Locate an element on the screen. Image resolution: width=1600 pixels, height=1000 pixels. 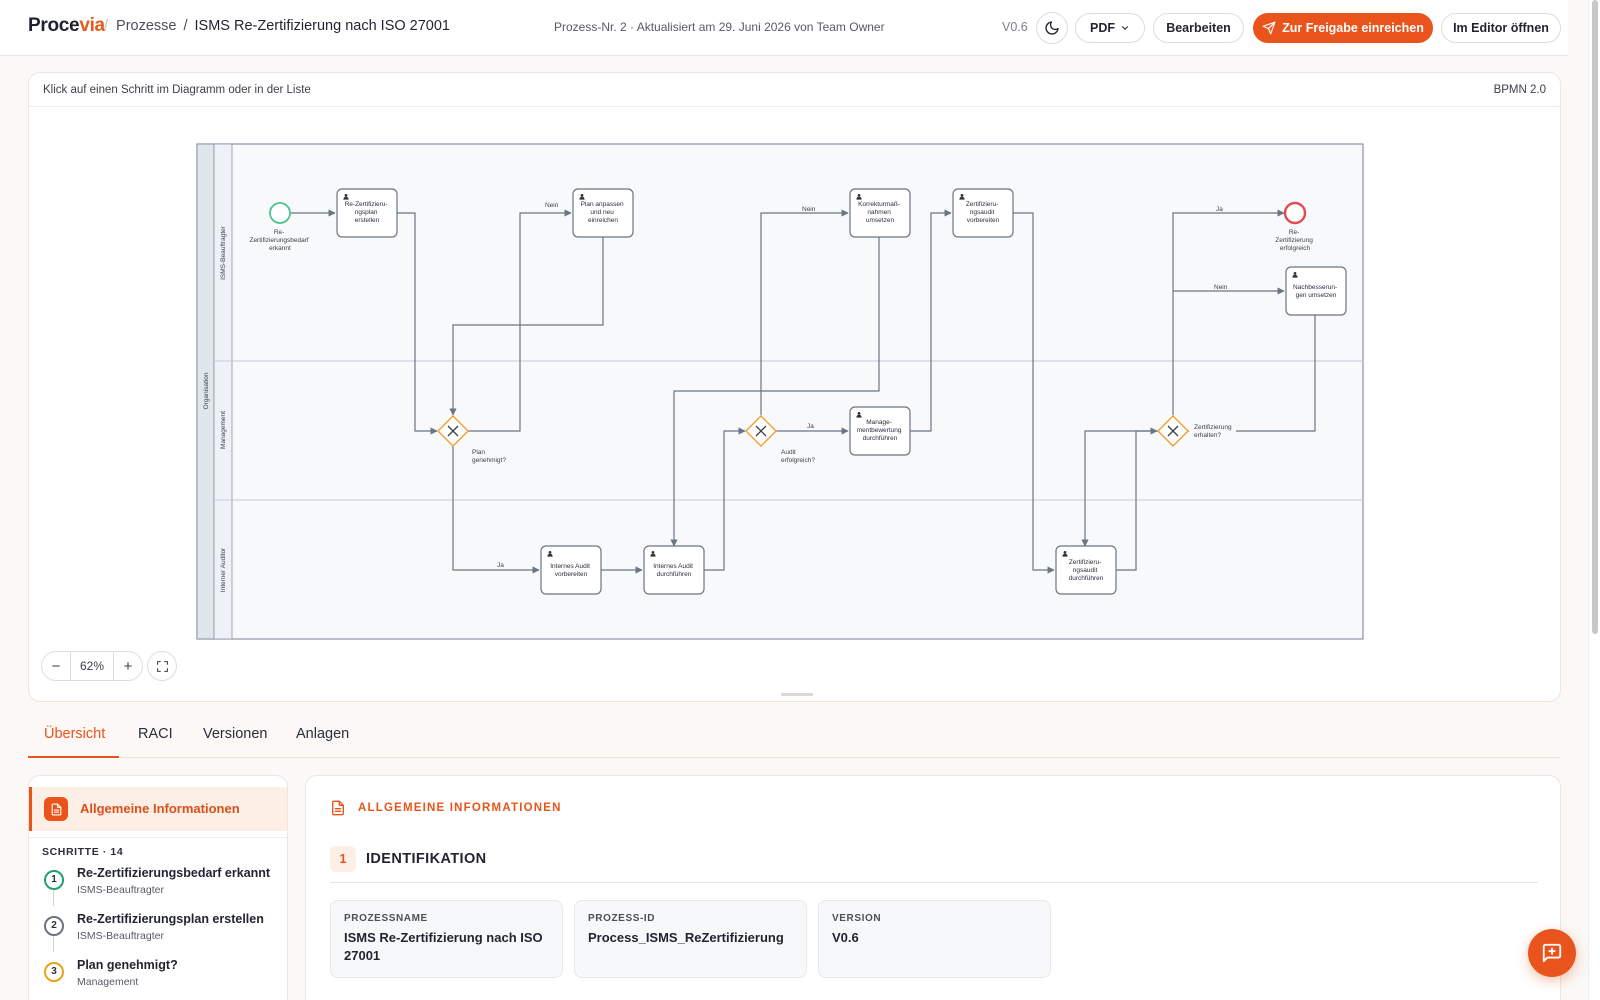
breadcrumb-parent-link: Prozesse is located at coordinates (146, 26).